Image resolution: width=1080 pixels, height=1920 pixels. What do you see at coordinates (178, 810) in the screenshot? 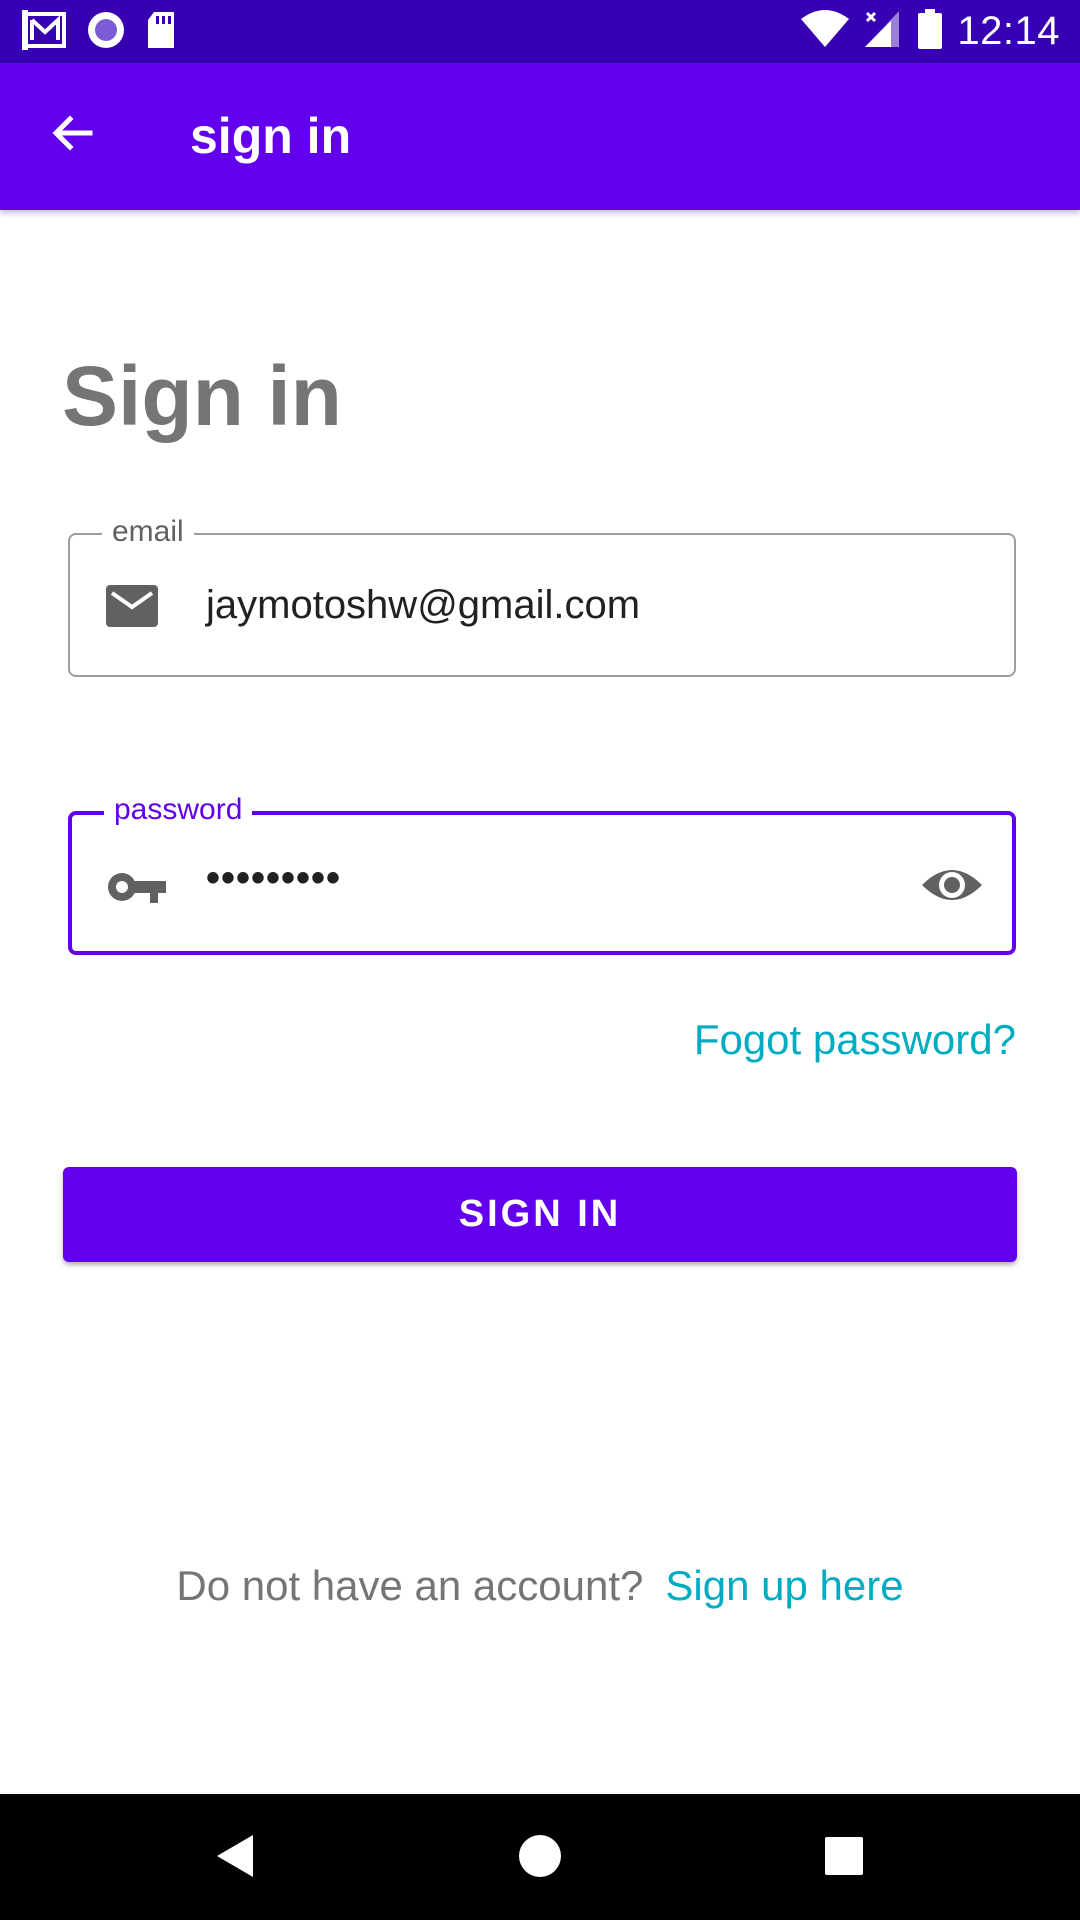
I see `password-field-label: password` at bounding box center [178, 810].